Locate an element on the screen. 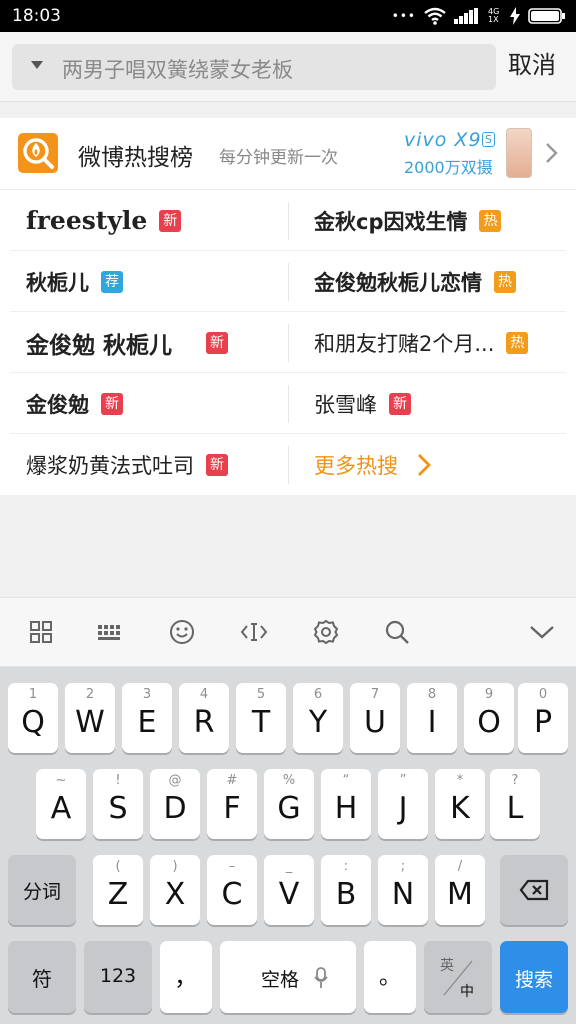 Image resolution: width=576 pixels, height=1024 pixels. key-f: # F is located at coordinates (232, 804).